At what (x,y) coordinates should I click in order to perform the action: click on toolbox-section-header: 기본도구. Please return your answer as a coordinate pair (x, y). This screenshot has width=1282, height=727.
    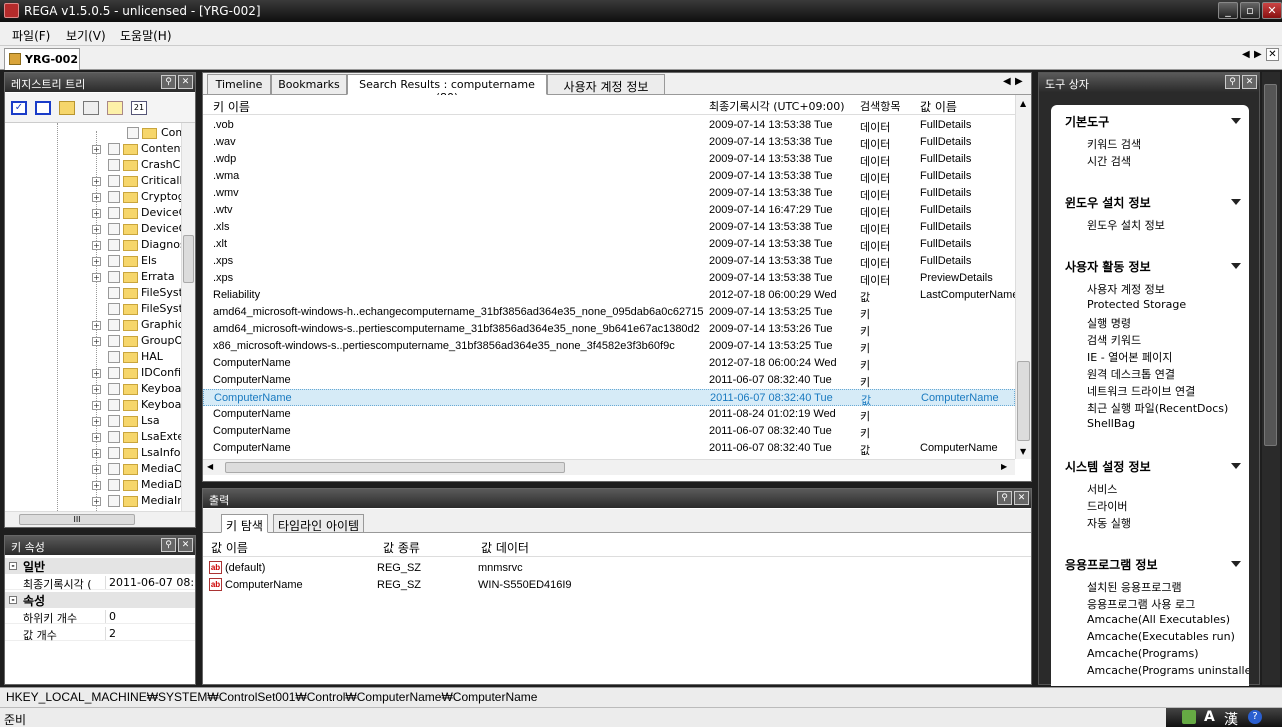
    Looking at the image, I should click on (1087, 121).